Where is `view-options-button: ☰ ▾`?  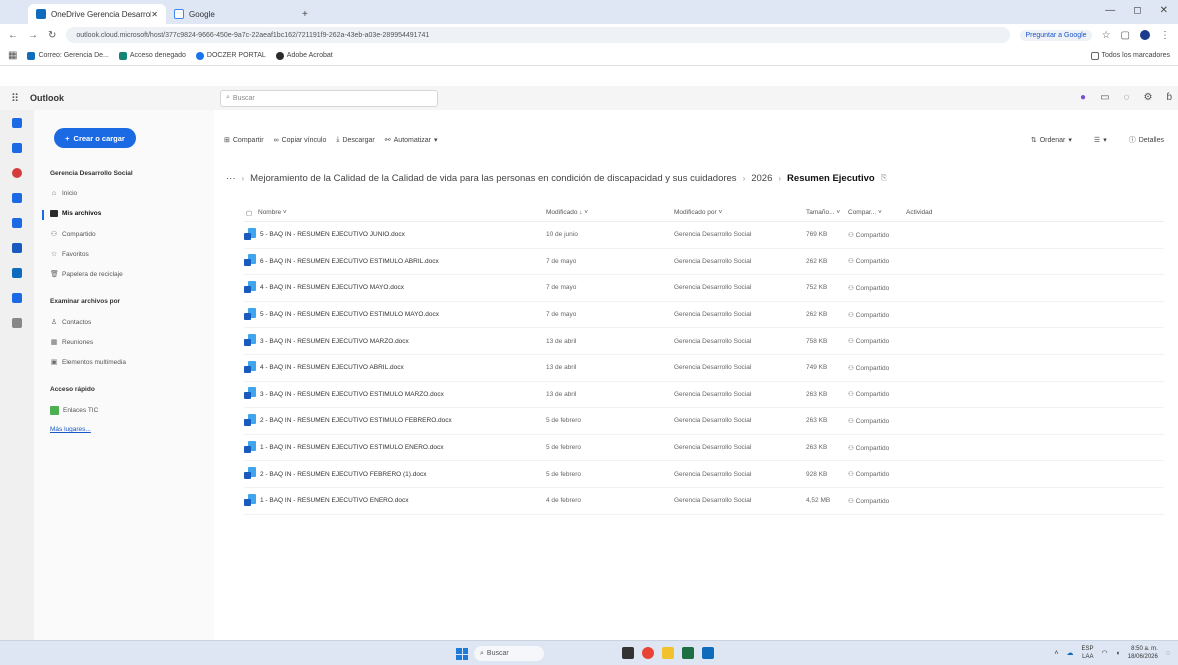 view-options-button: ☰ ▾ is located at coordinates (1100, 140).